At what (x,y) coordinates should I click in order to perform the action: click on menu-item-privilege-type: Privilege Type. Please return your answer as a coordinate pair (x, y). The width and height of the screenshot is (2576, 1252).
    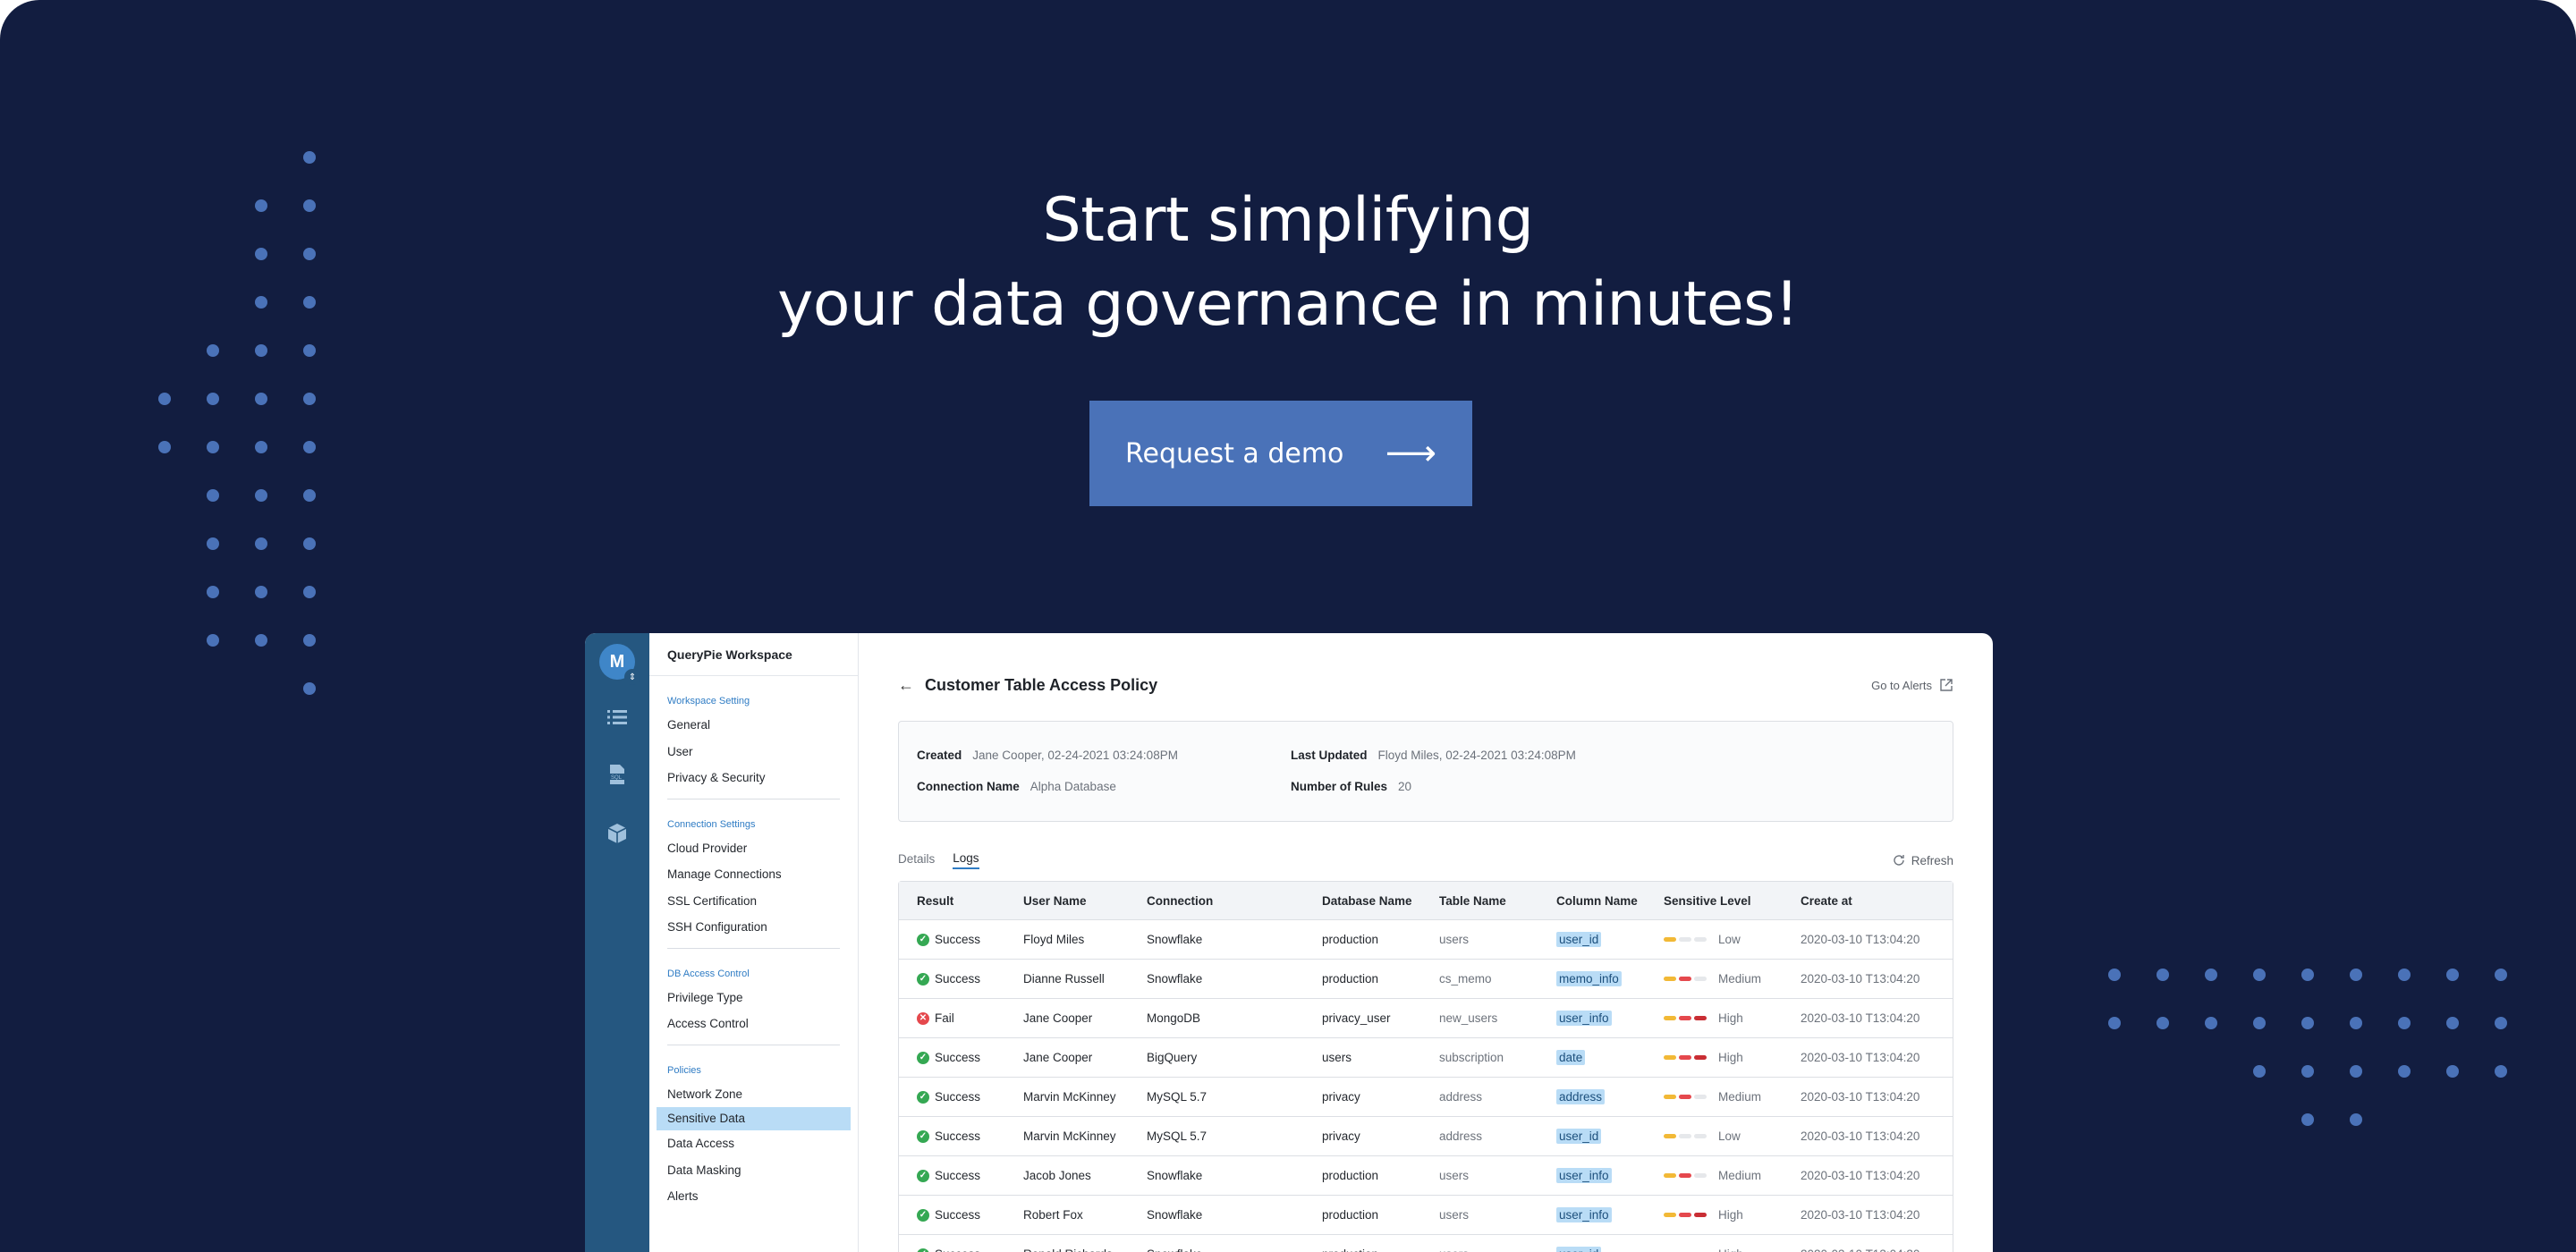
    Looking at the image, I should click on (753, 998).